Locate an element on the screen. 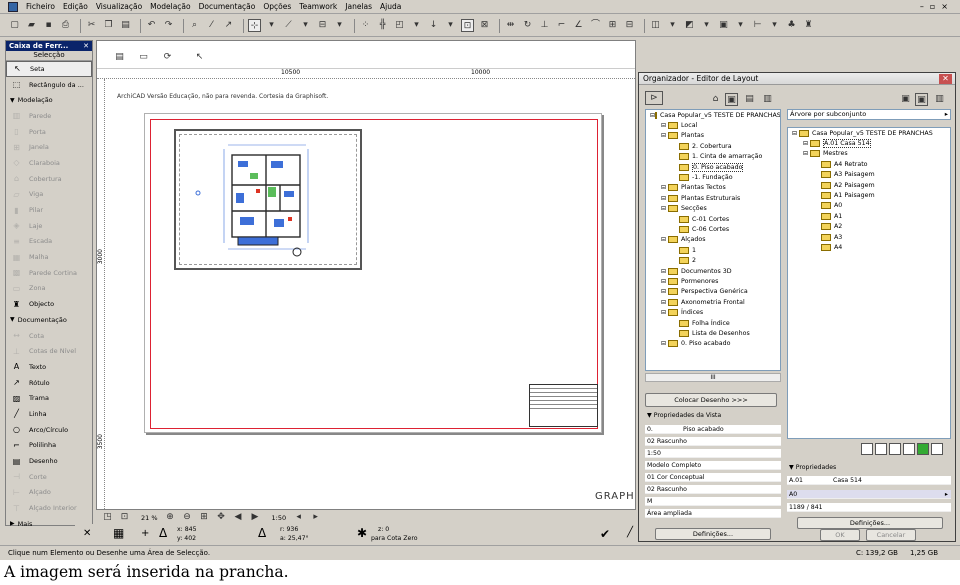 The width and height of the screenshot is (960, 585). tree-item: A1 is located at coordinates (869, 216).